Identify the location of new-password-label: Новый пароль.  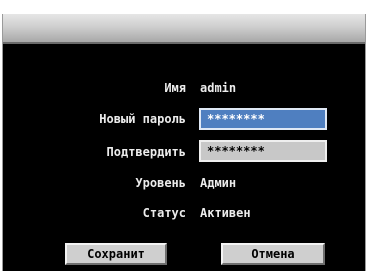
(142, 119).